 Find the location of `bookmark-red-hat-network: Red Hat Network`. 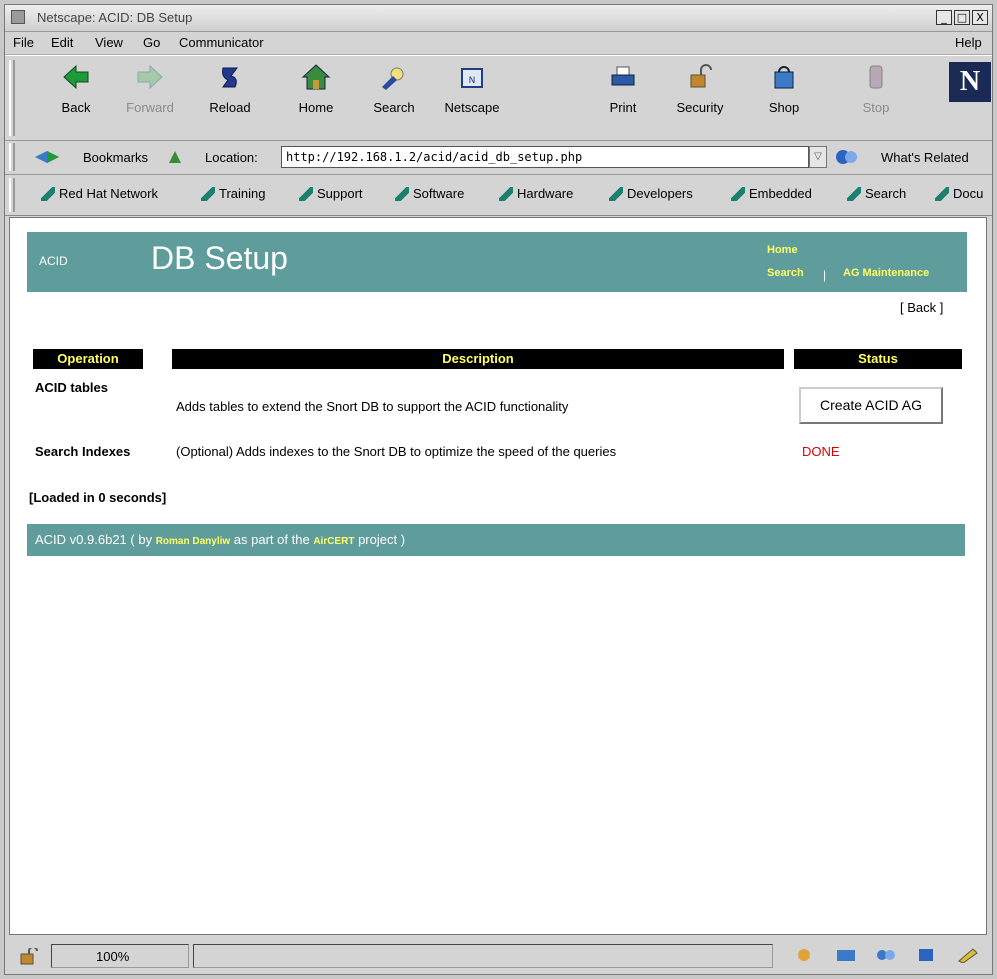

bookmark-red-hat-network: Red Hat Network is located at coordinates (99, 193).